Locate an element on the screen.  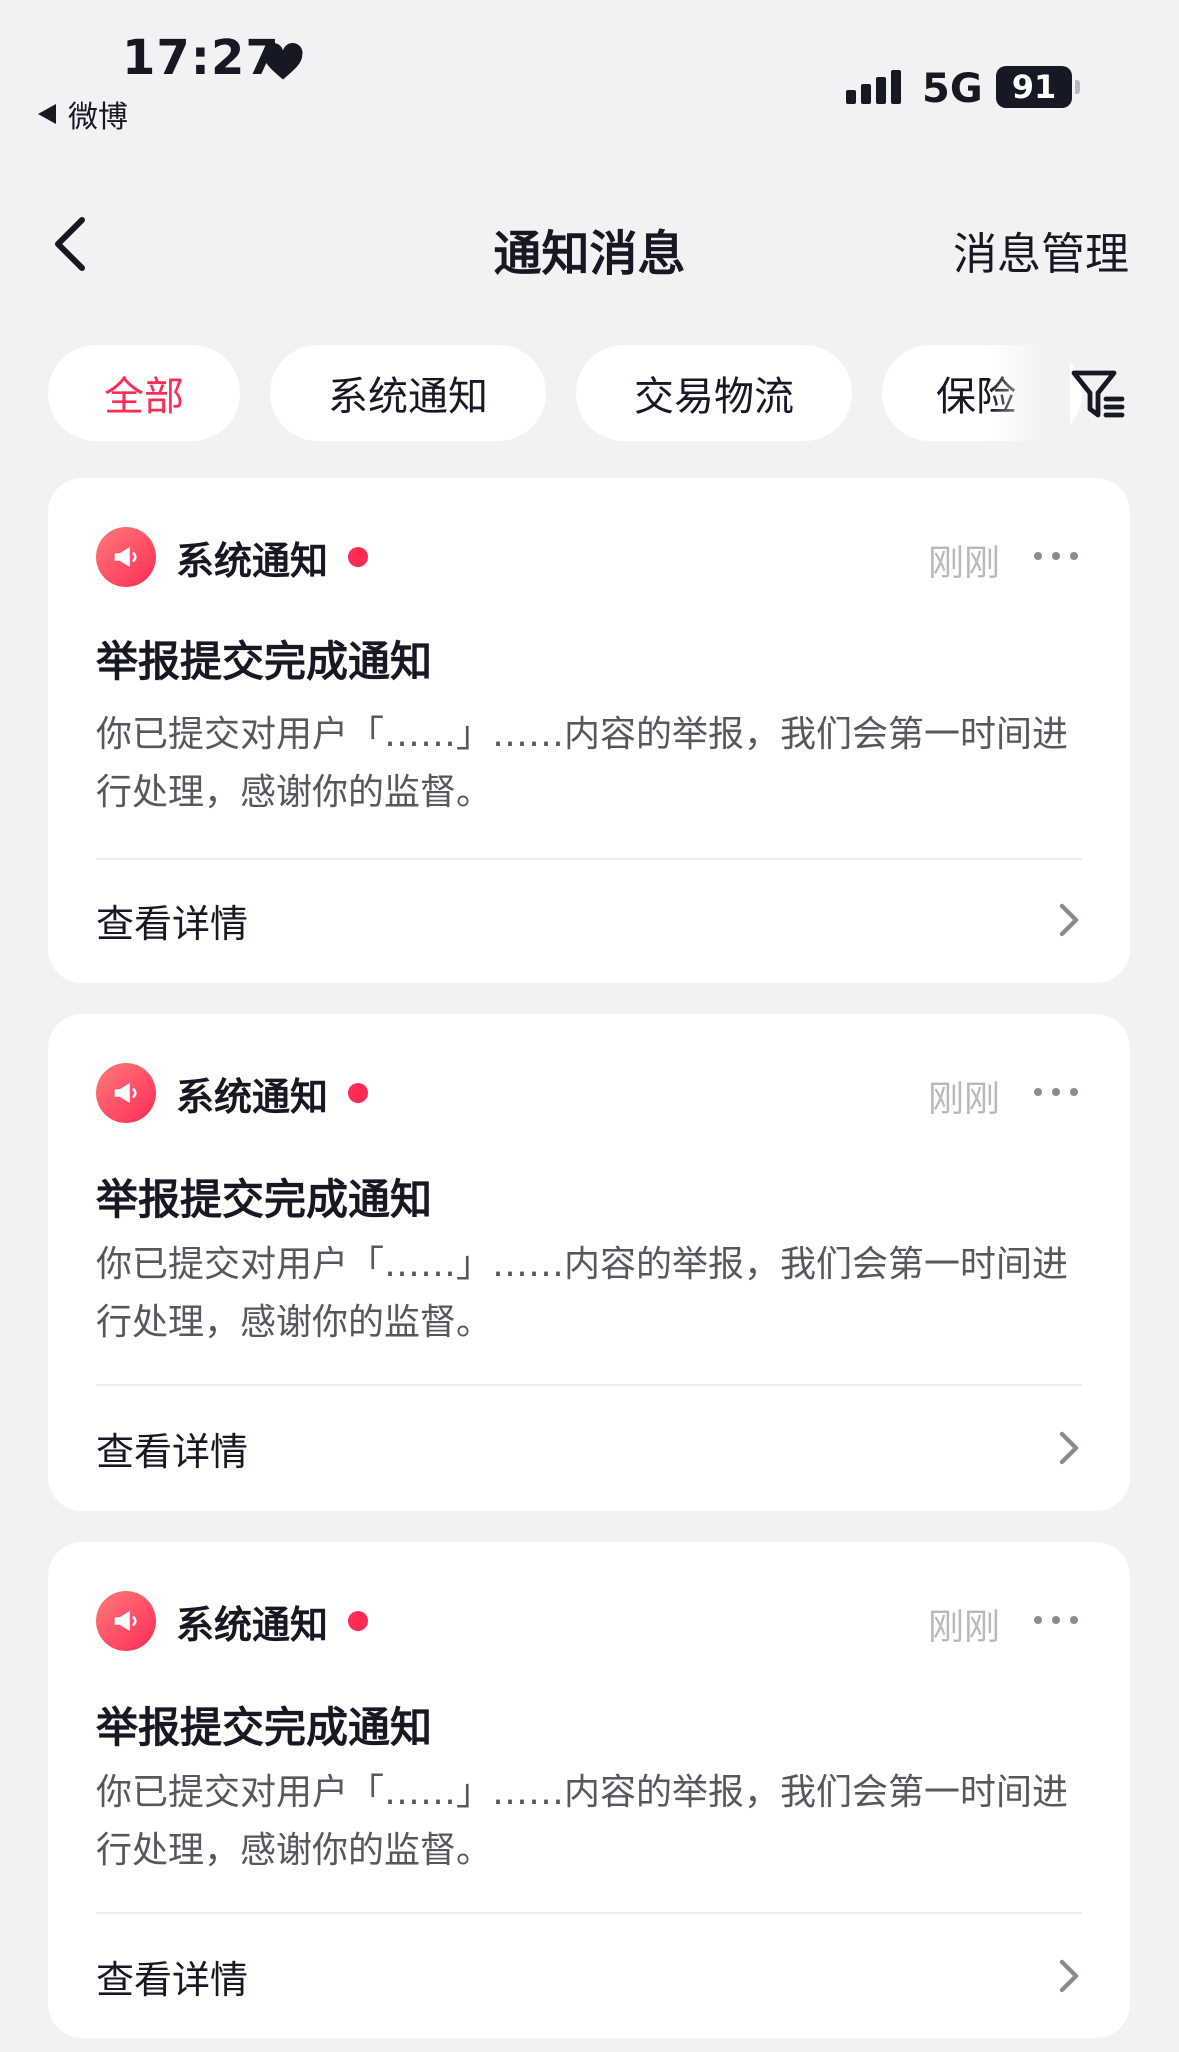
tab-fade-overlay is located at coordinates (1030, 393).